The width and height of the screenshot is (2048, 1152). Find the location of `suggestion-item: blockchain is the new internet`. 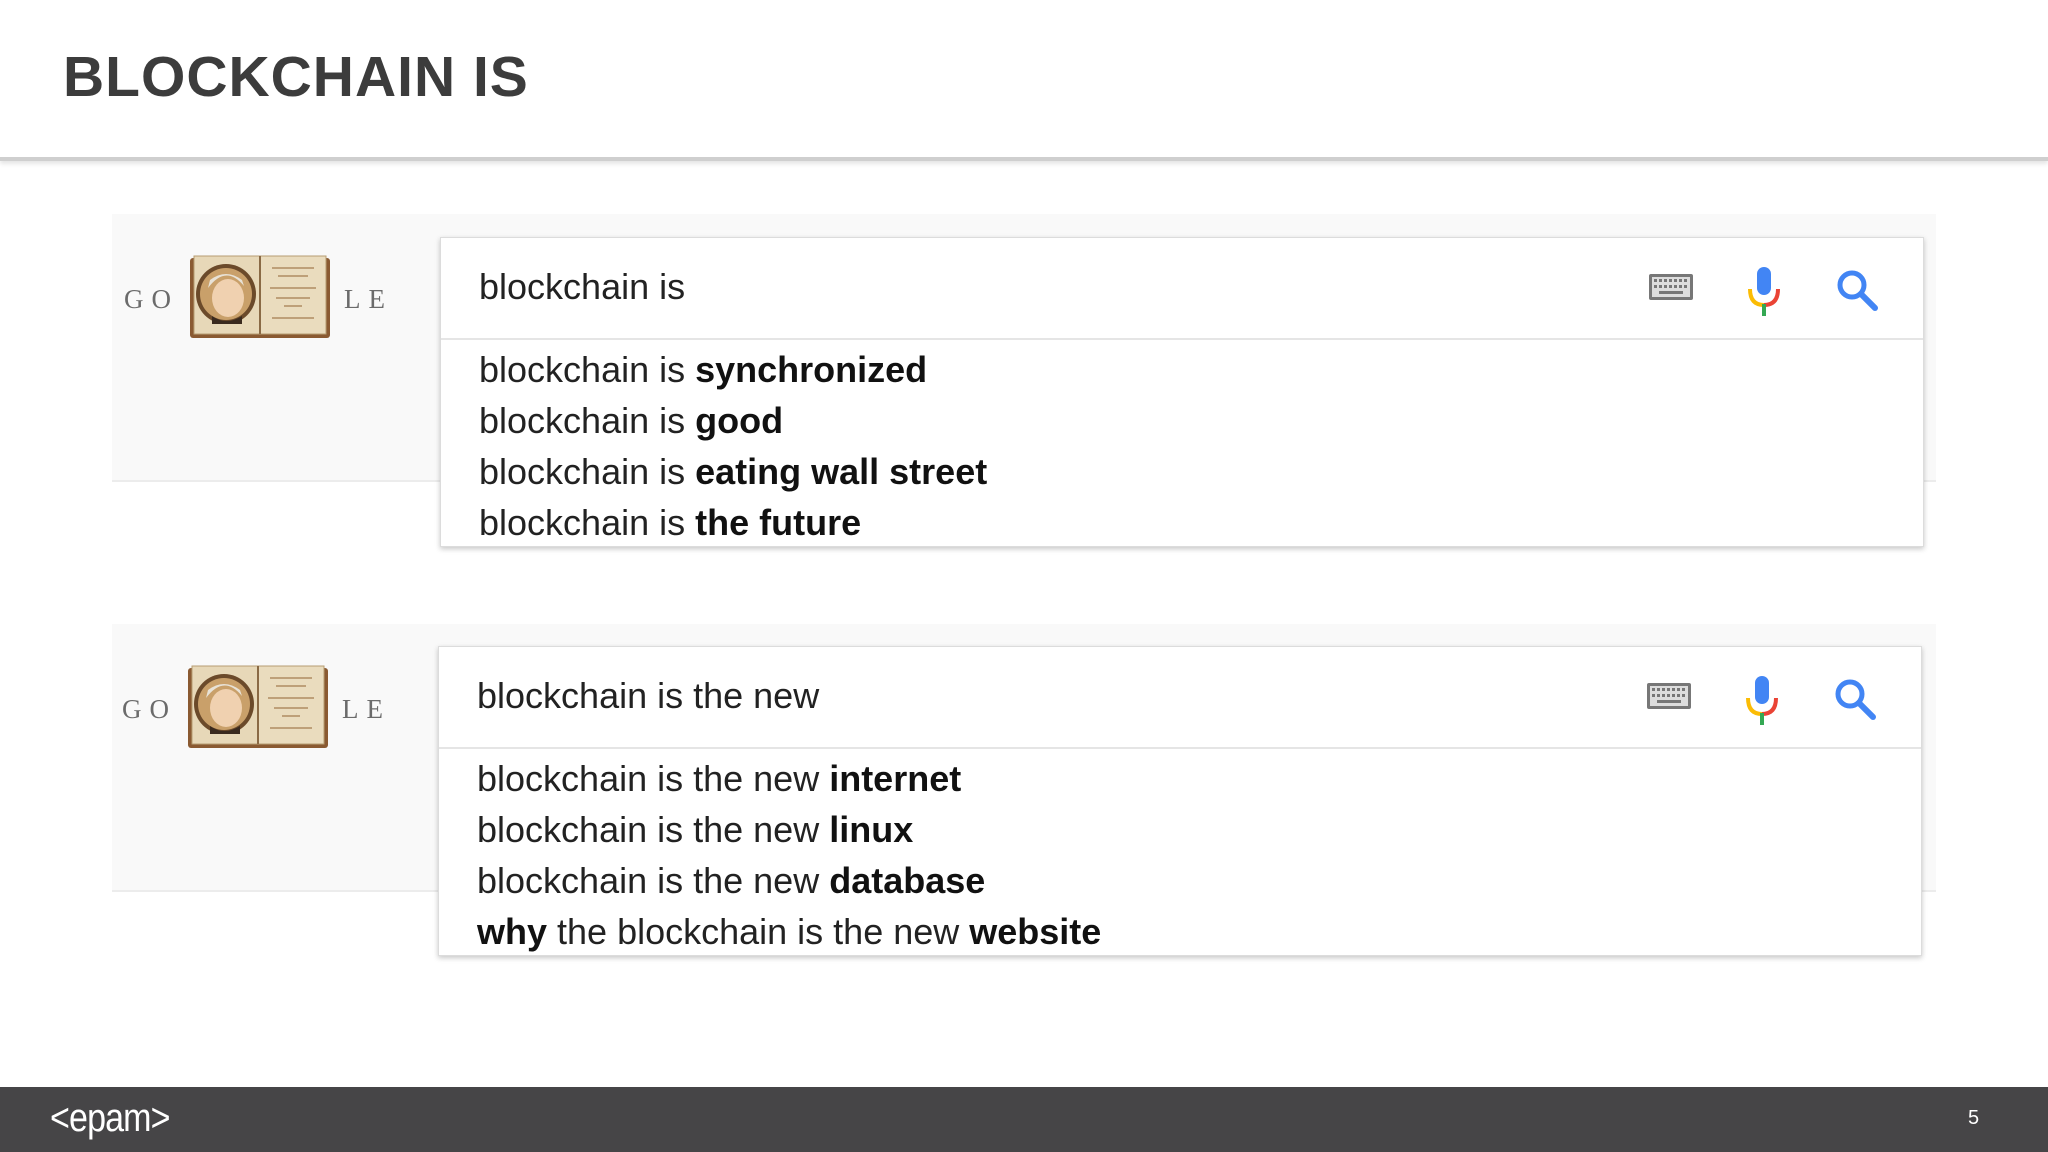

suggestion-item: blockchain is the new internet is located at coordinates (1180, 778).